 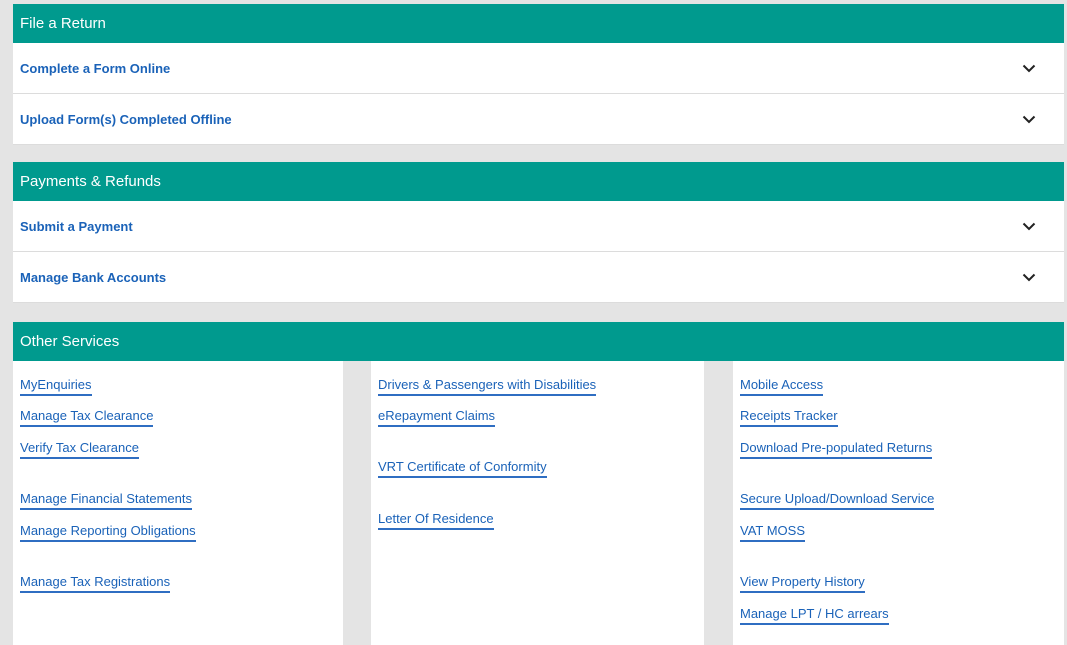 What do you see at coordinates (837, 500) in the screenshot?
I see `link-secure-upload-download: Secure Upload/Download Service` at bounding box center [837, 500].